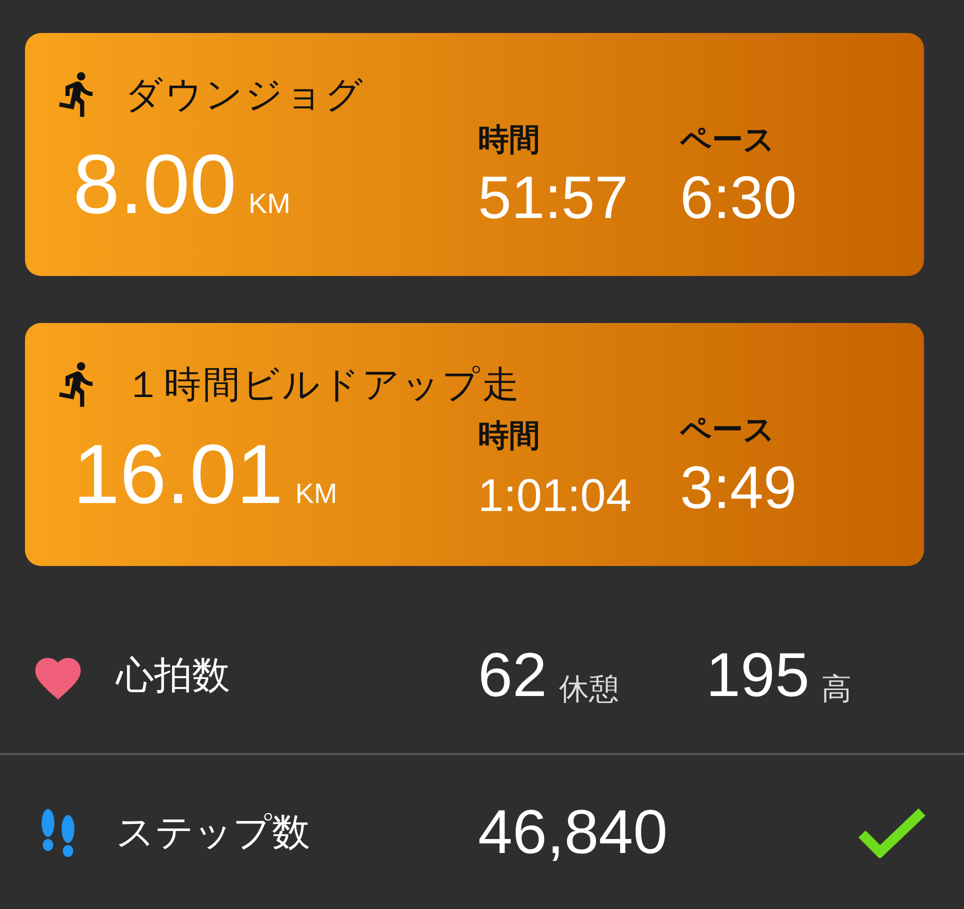 The image size is (964, 909). Describe the element at coordinates (588, 689) in the screenshot. I see `metric-unit: 休憩` at that location.